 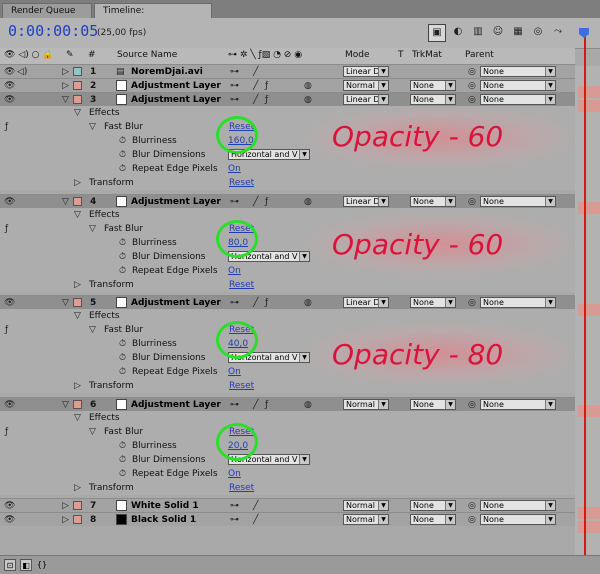 What do you see at coordinates (153, 17) in the screenshot?
I see `tab-timeline: Timeline: NoremDjaix` at bounding box center [153, 17].